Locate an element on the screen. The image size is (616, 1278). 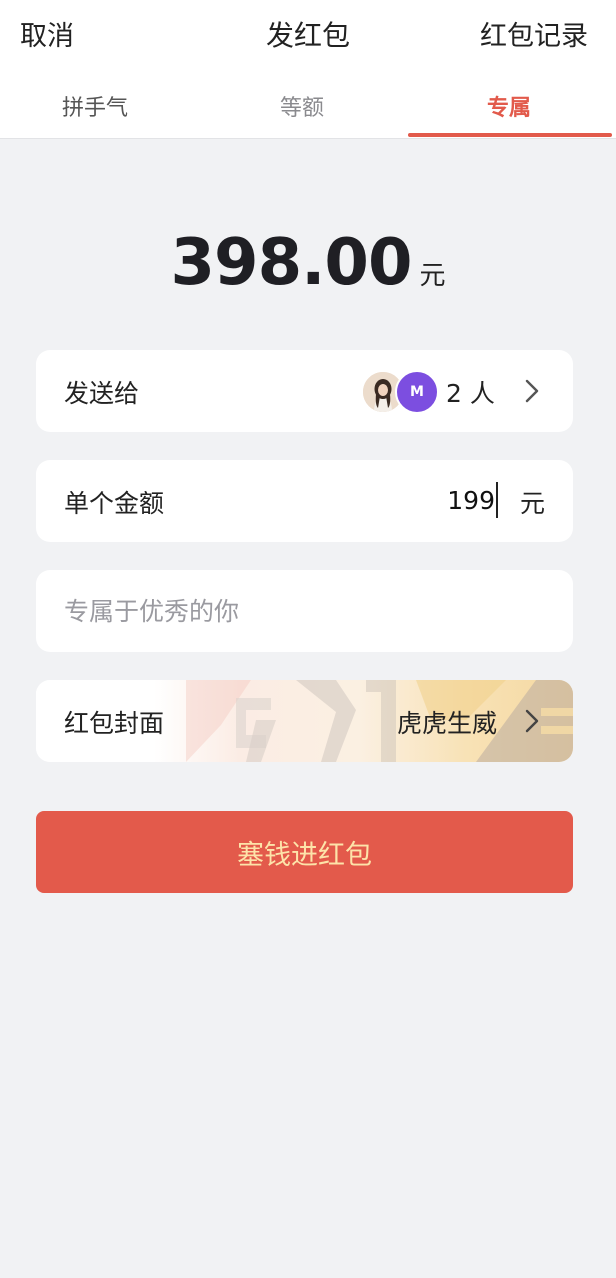
total-amount: 398.00 is located at coordinates (291, 263).